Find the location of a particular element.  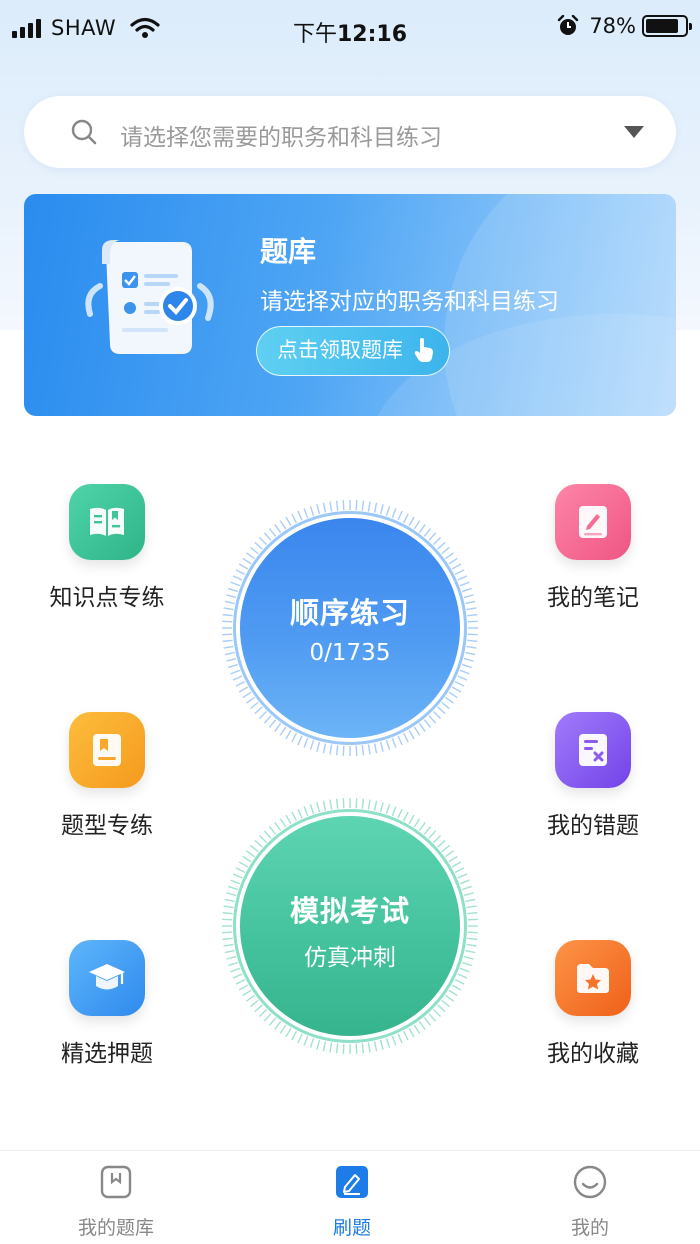

error-card-icon is located at coordinates (593, 750).